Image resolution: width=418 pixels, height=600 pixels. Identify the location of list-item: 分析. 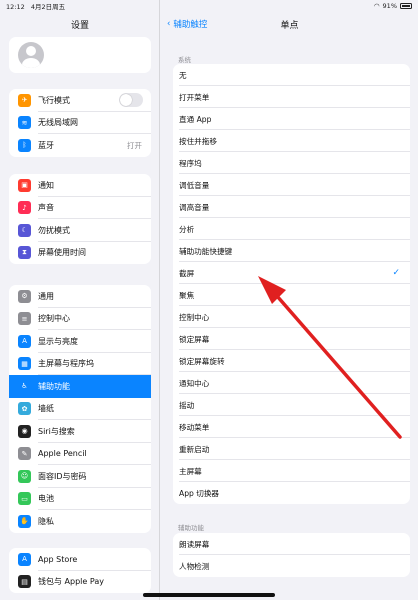
(291, 229).